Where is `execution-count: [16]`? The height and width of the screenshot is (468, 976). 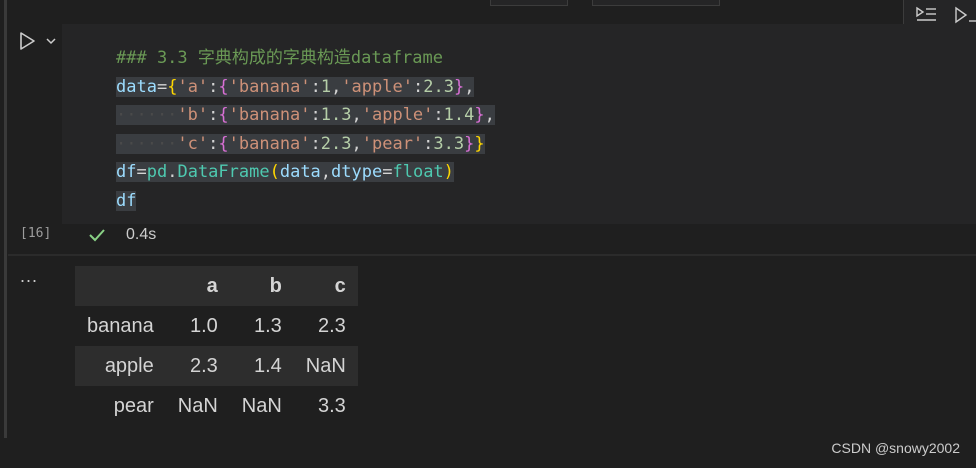
execution-count: [16] is located at coordinates (36, 233).